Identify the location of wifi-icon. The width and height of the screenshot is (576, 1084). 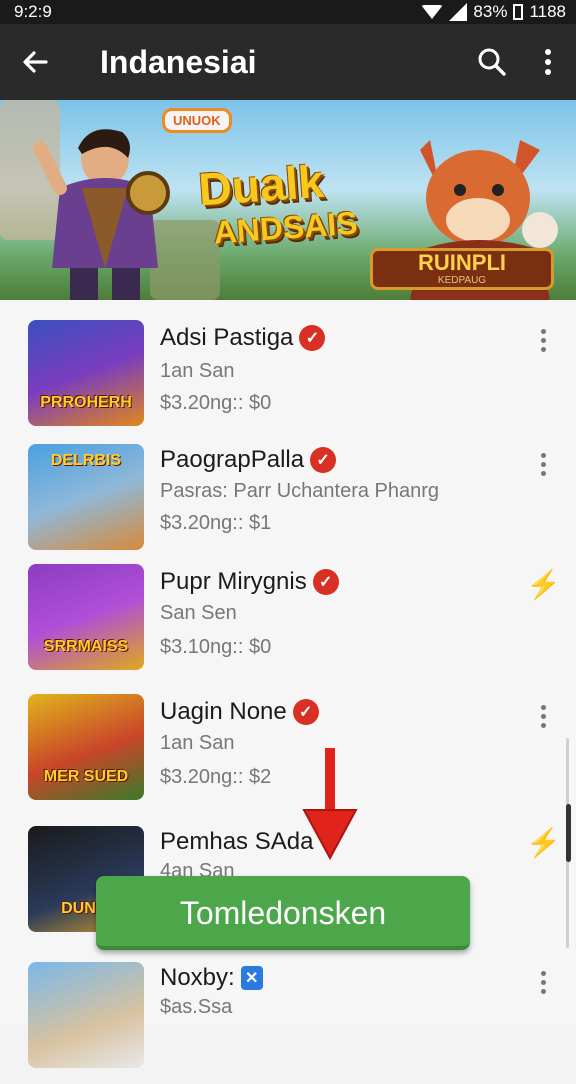
(432, 12).